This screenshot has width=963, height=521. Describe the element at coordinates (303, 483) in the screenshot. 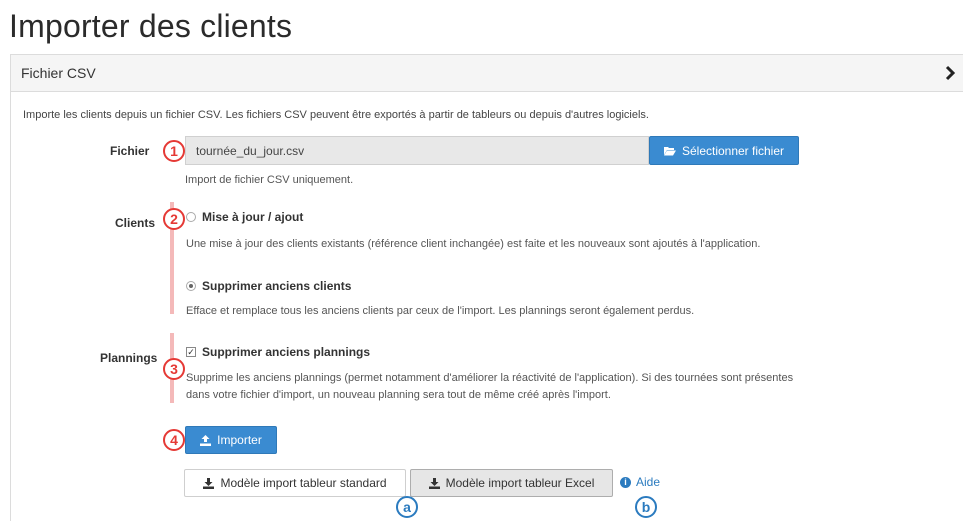

I see `template-standard-label: Modèle import tableur standard` at that location.